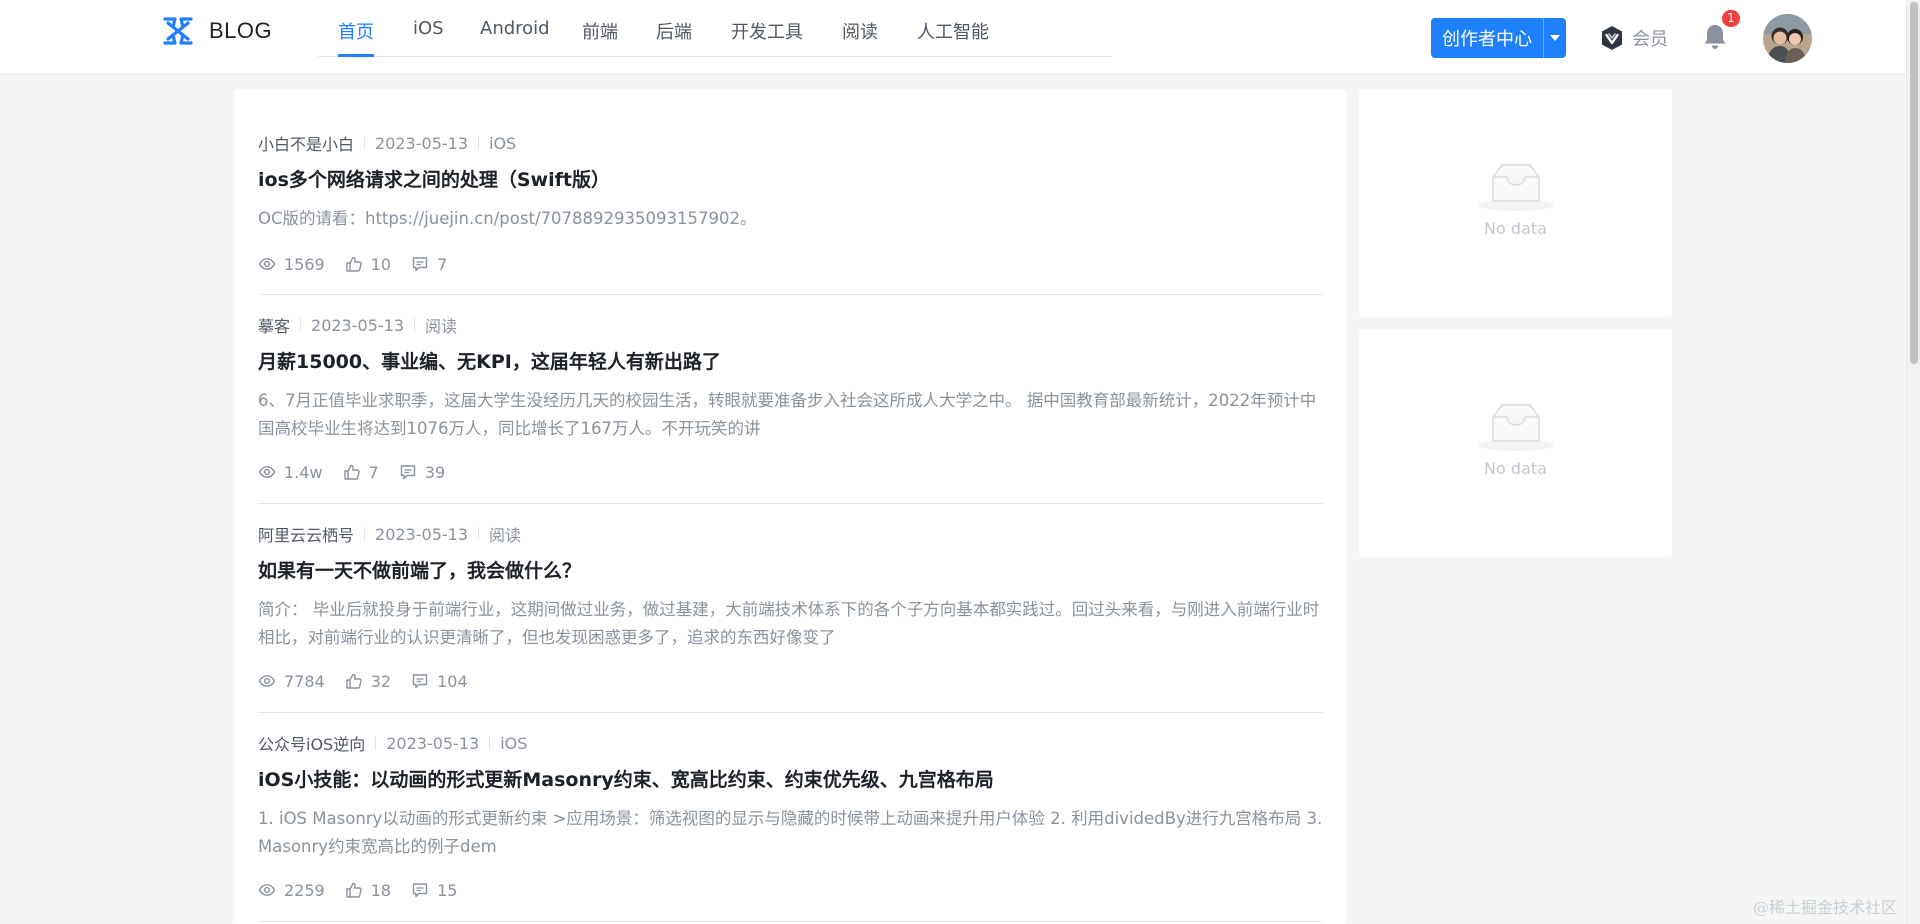 The image size is (1920, 924). Describe the element at coordinates (381, 681) in the screenshot. I see `like-count-value: 32` at that location.